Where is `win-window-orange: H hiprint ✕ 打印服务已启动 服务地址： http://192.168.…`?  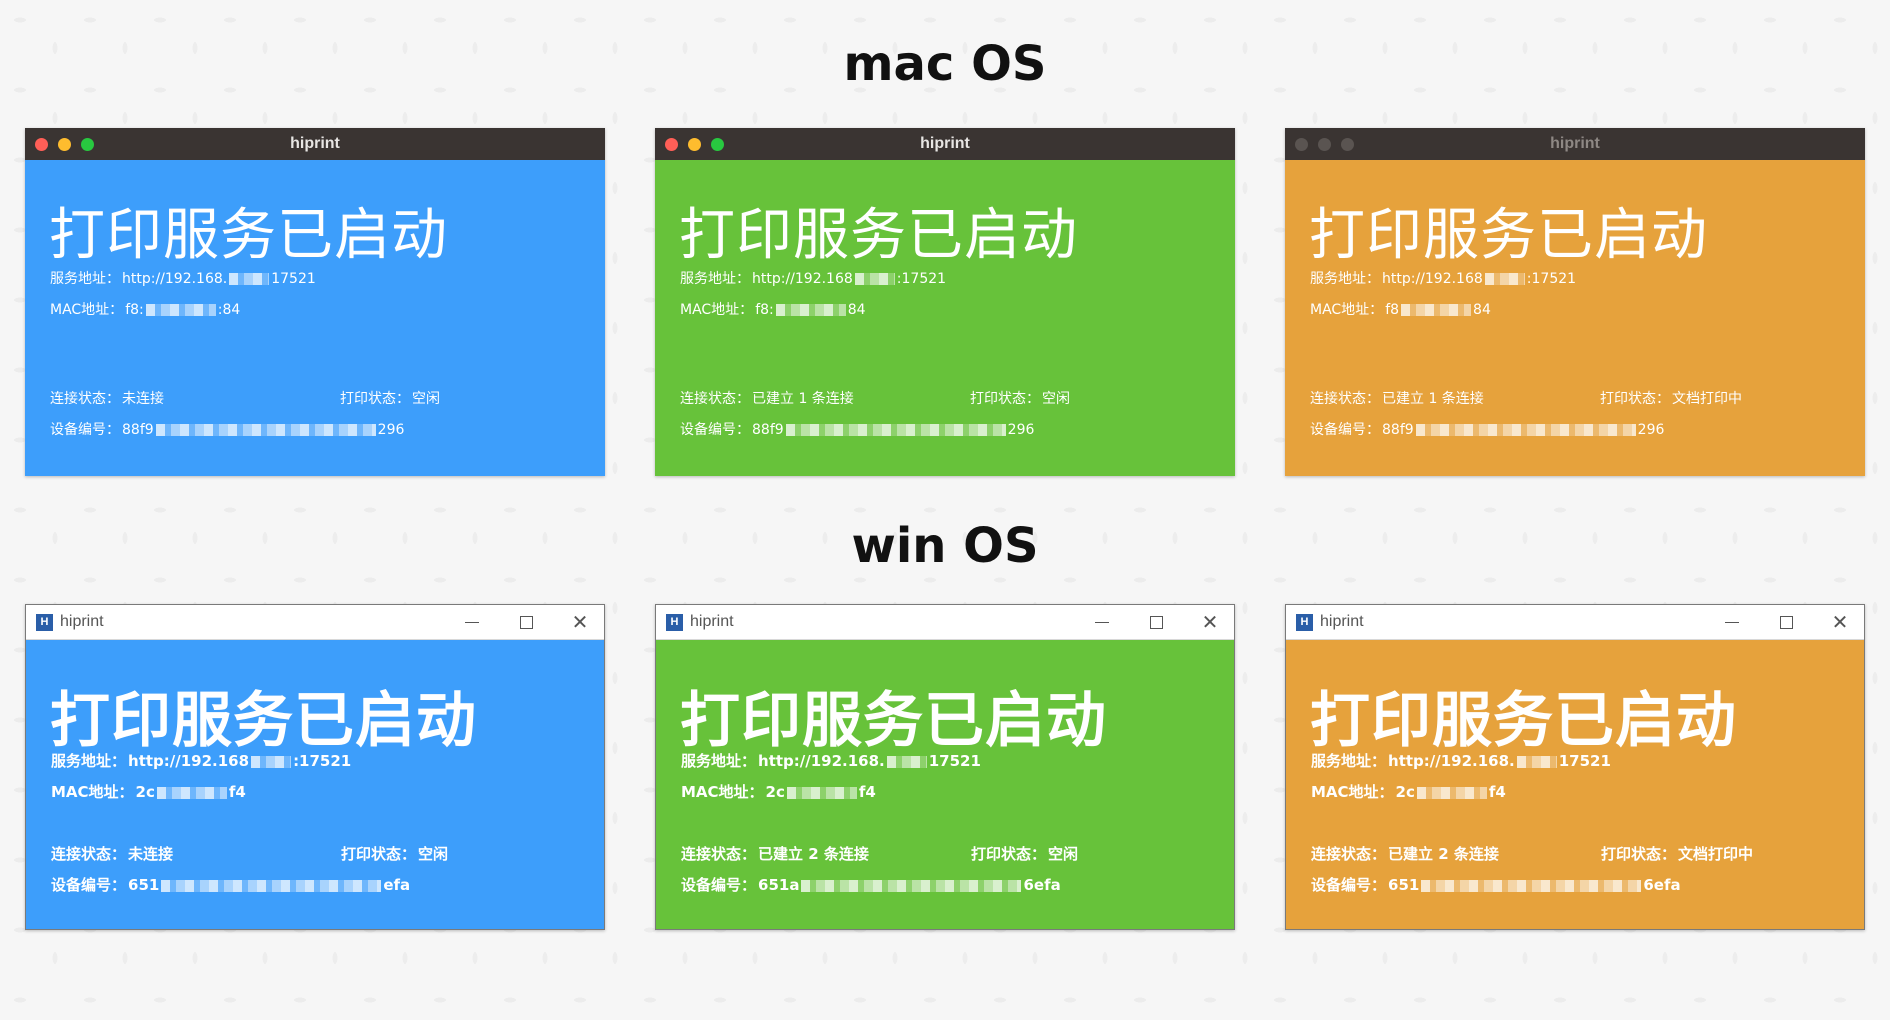
win-window-orange: H hiprint ✕ 打印服务已启动 服务地址： http://192.168.… is located at coordinates (1575, 767).